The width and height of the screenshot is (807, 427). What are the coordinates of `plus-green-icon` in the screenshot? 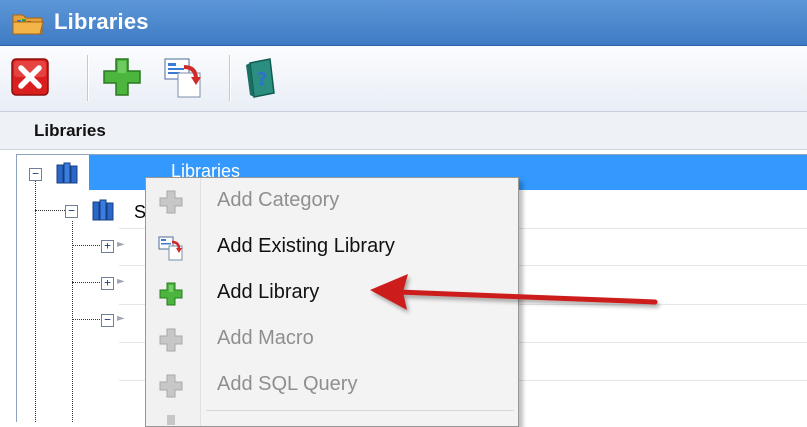 It's located at (171, 294).